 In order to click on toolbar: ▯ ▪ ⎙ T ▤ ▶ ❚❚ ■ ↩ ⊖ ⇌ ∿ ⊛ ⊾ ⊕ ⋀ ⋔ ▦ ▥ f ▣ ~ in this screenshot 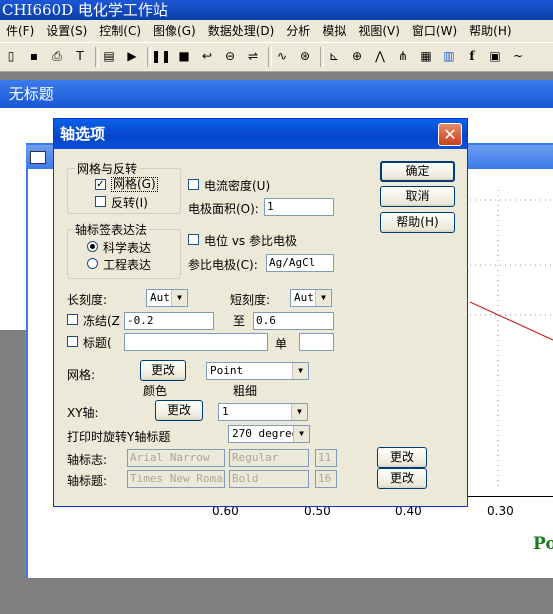, I will do `click(276, 57)`.